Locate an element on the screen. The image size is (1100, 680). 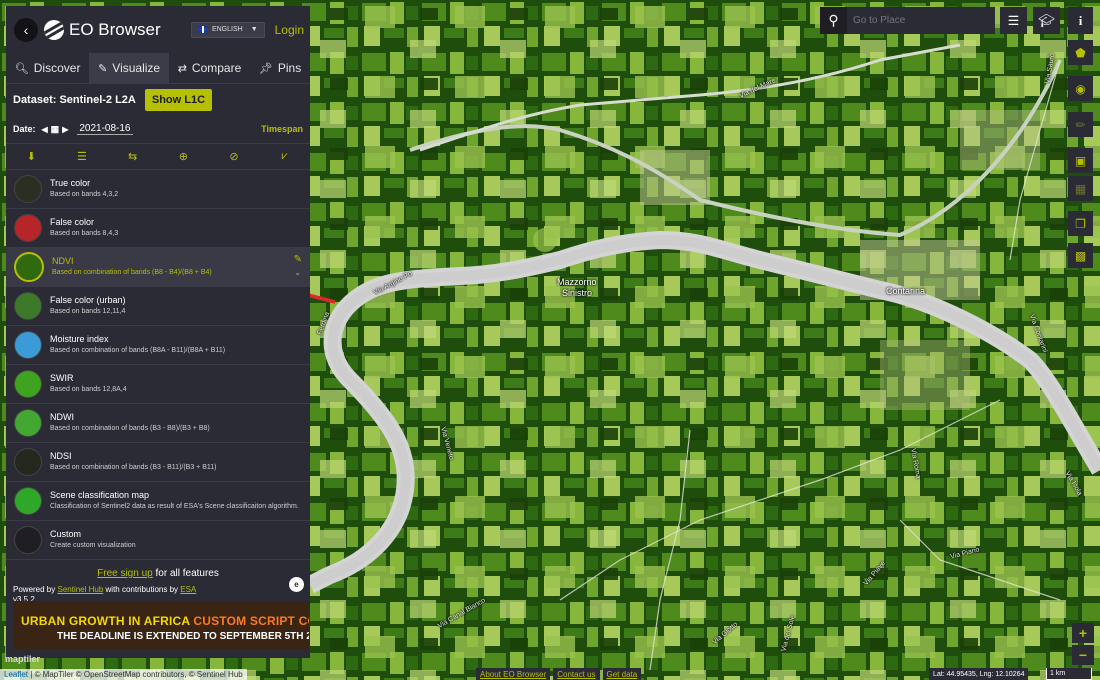
search-icon: ⚲ is located at coordinates (833, 20).